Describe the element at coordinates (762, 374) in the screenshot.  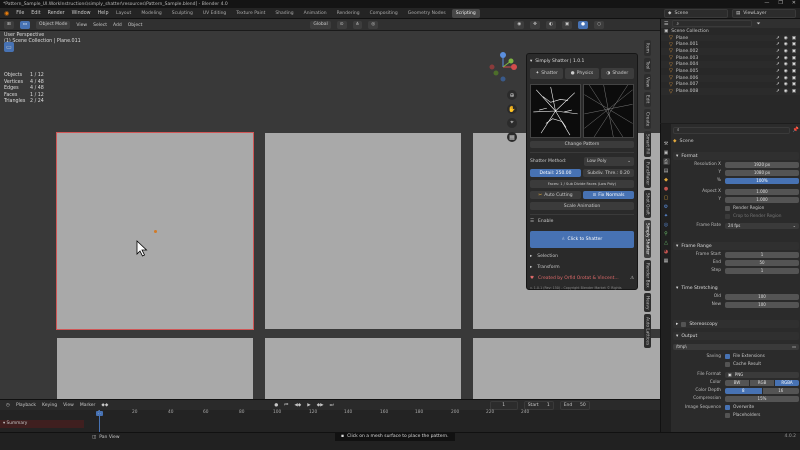
I see `file-format-dropdown: ▣ PNG` at that location.